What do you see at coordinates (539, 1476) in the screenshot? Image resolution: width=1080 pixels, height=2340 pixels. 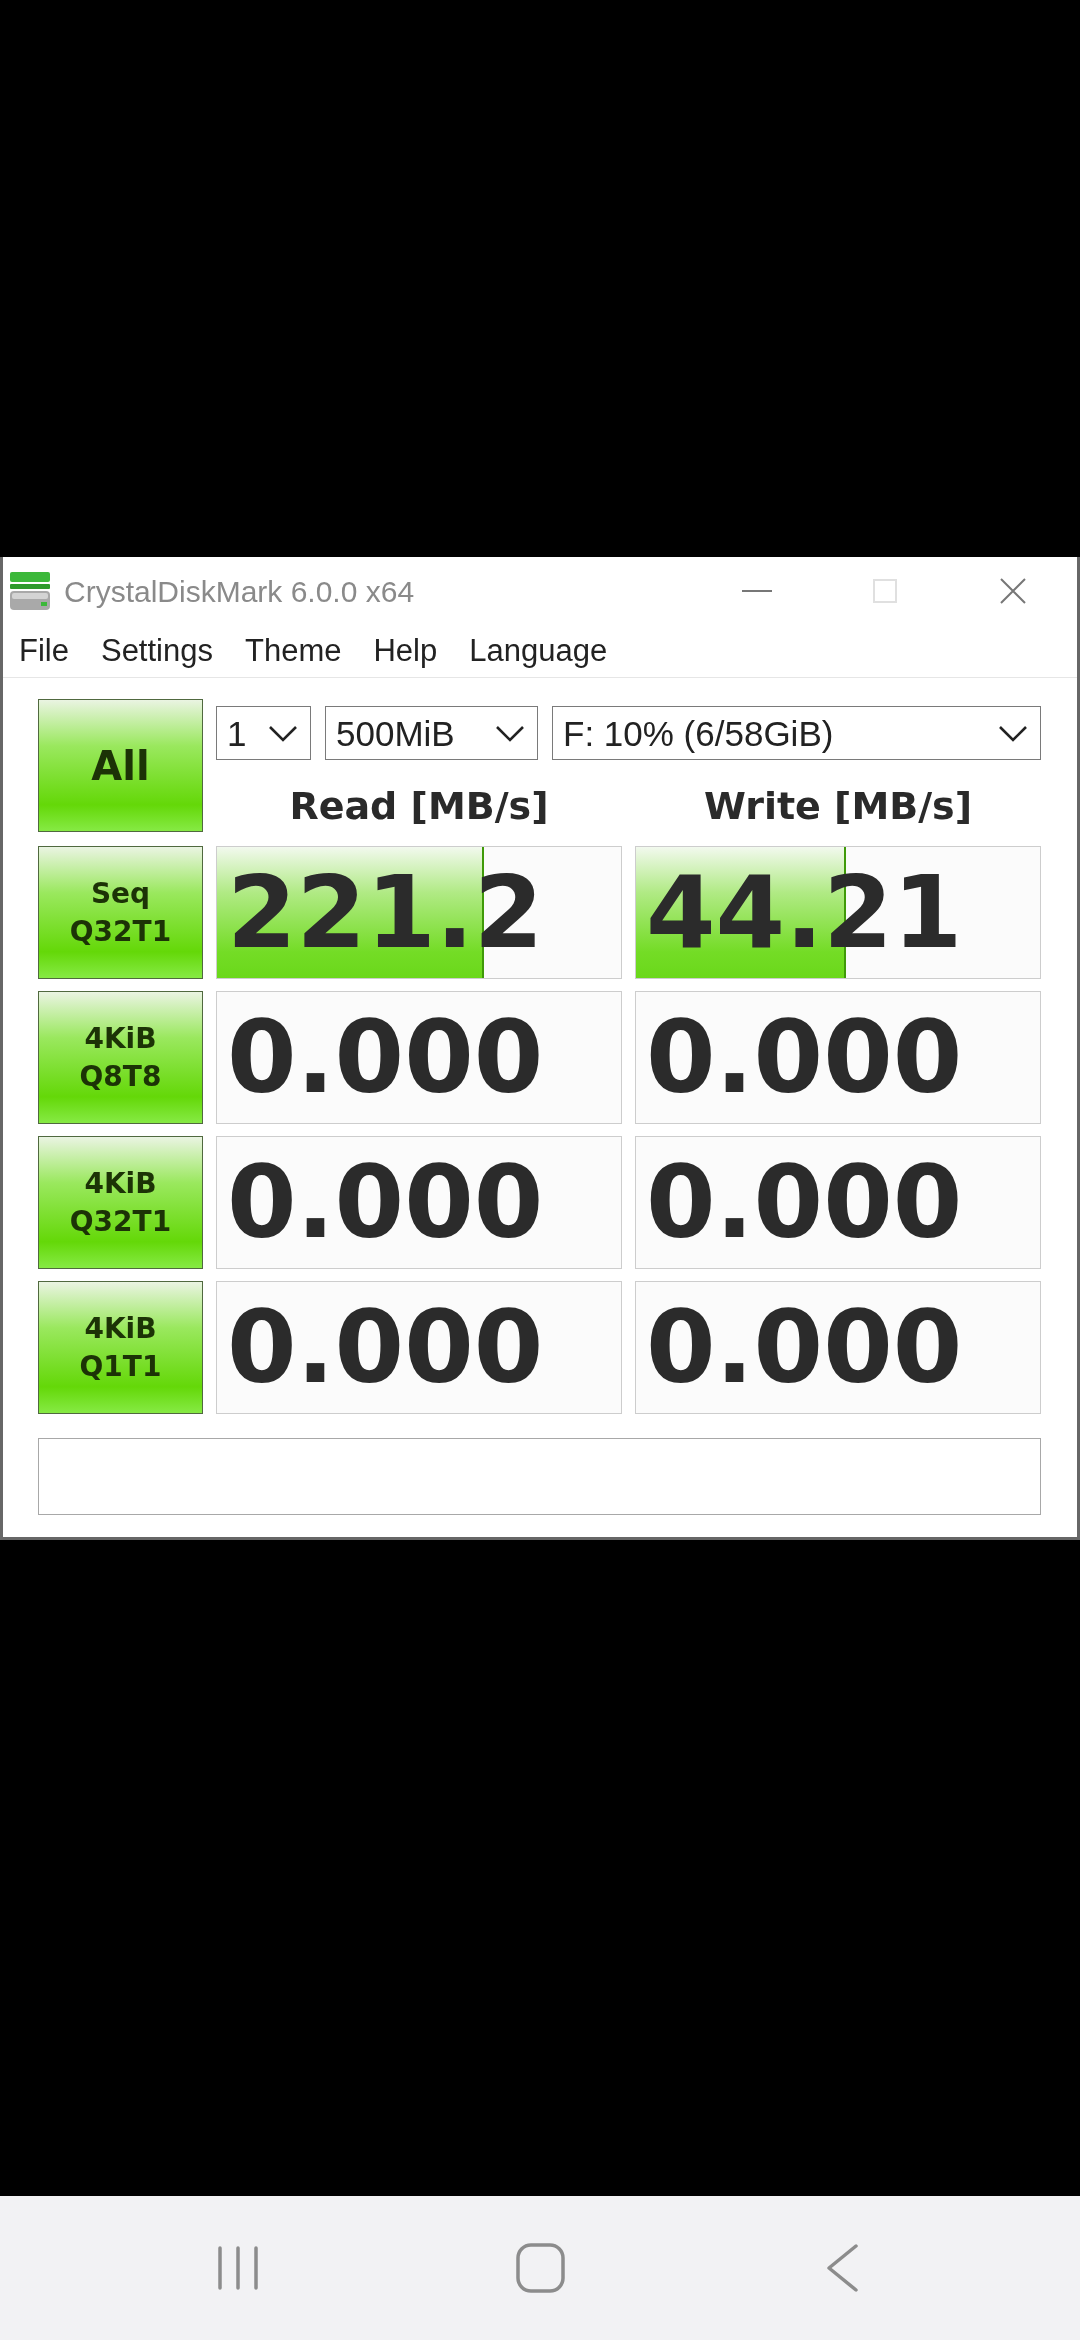 I see `comment-field` at bounding box center [539, 1476].